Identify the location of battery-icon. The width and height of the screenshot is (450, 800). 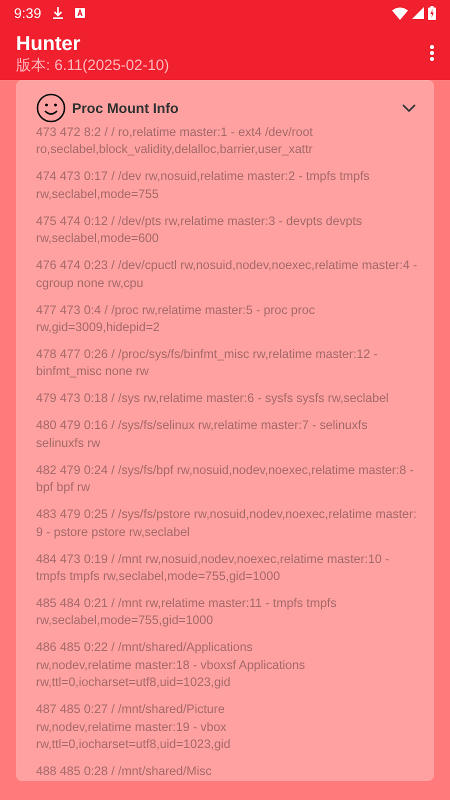
(432, 13).